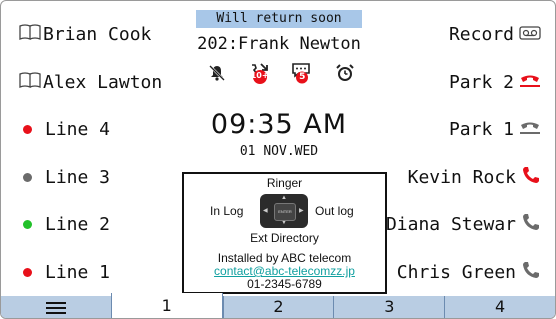  What do you see at coordinates (78, 272) in the screenshot?
I see `line-label: Line 1` at bounding box center [78, 272].